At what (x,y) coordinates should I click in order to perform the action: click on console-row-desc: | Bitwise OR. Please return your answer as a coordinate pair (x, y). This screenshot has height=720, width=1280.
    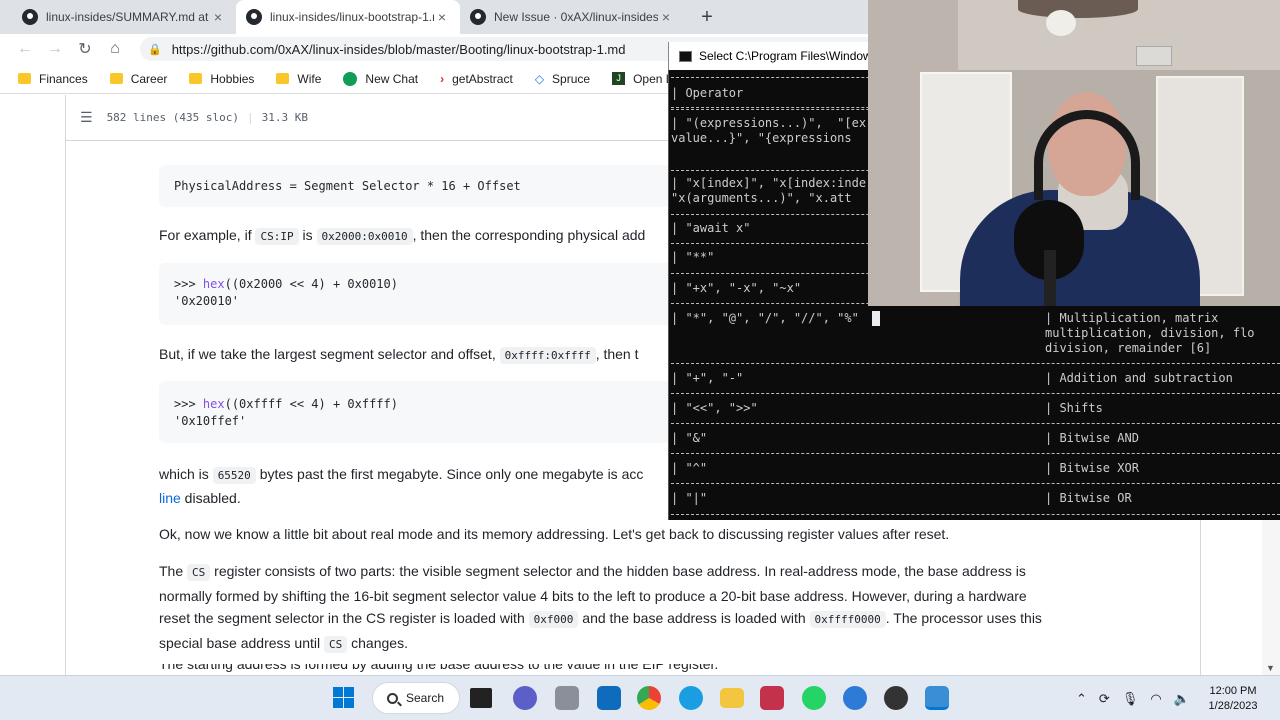
    Looking at the image, I should click on (1088, 498).